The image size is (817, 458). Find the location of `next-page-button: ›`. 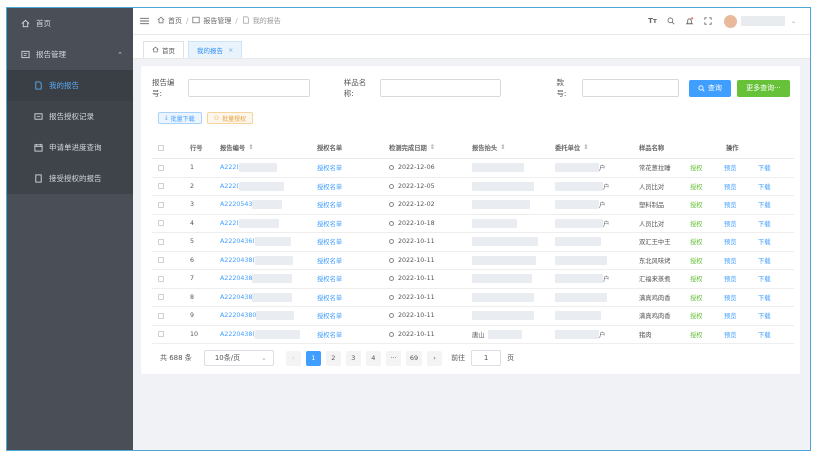

next-page-button: › is located at coordinates (435, 358).